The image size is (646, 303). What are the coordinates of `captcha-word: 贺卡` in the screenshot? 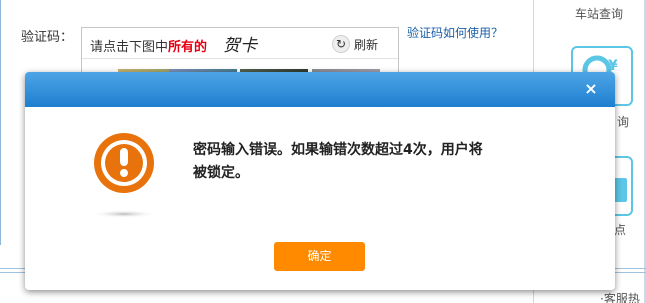 It's located at (240, 46).